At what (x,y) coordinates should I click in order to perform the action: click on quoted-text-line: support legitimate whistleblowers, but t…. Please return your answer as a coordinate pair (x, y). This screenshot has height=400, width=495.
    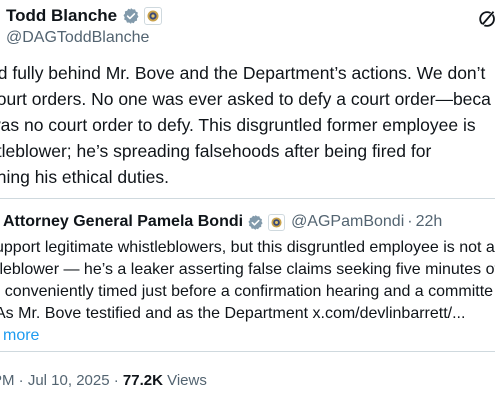
    Looking at the image, I should click on (247, 247).